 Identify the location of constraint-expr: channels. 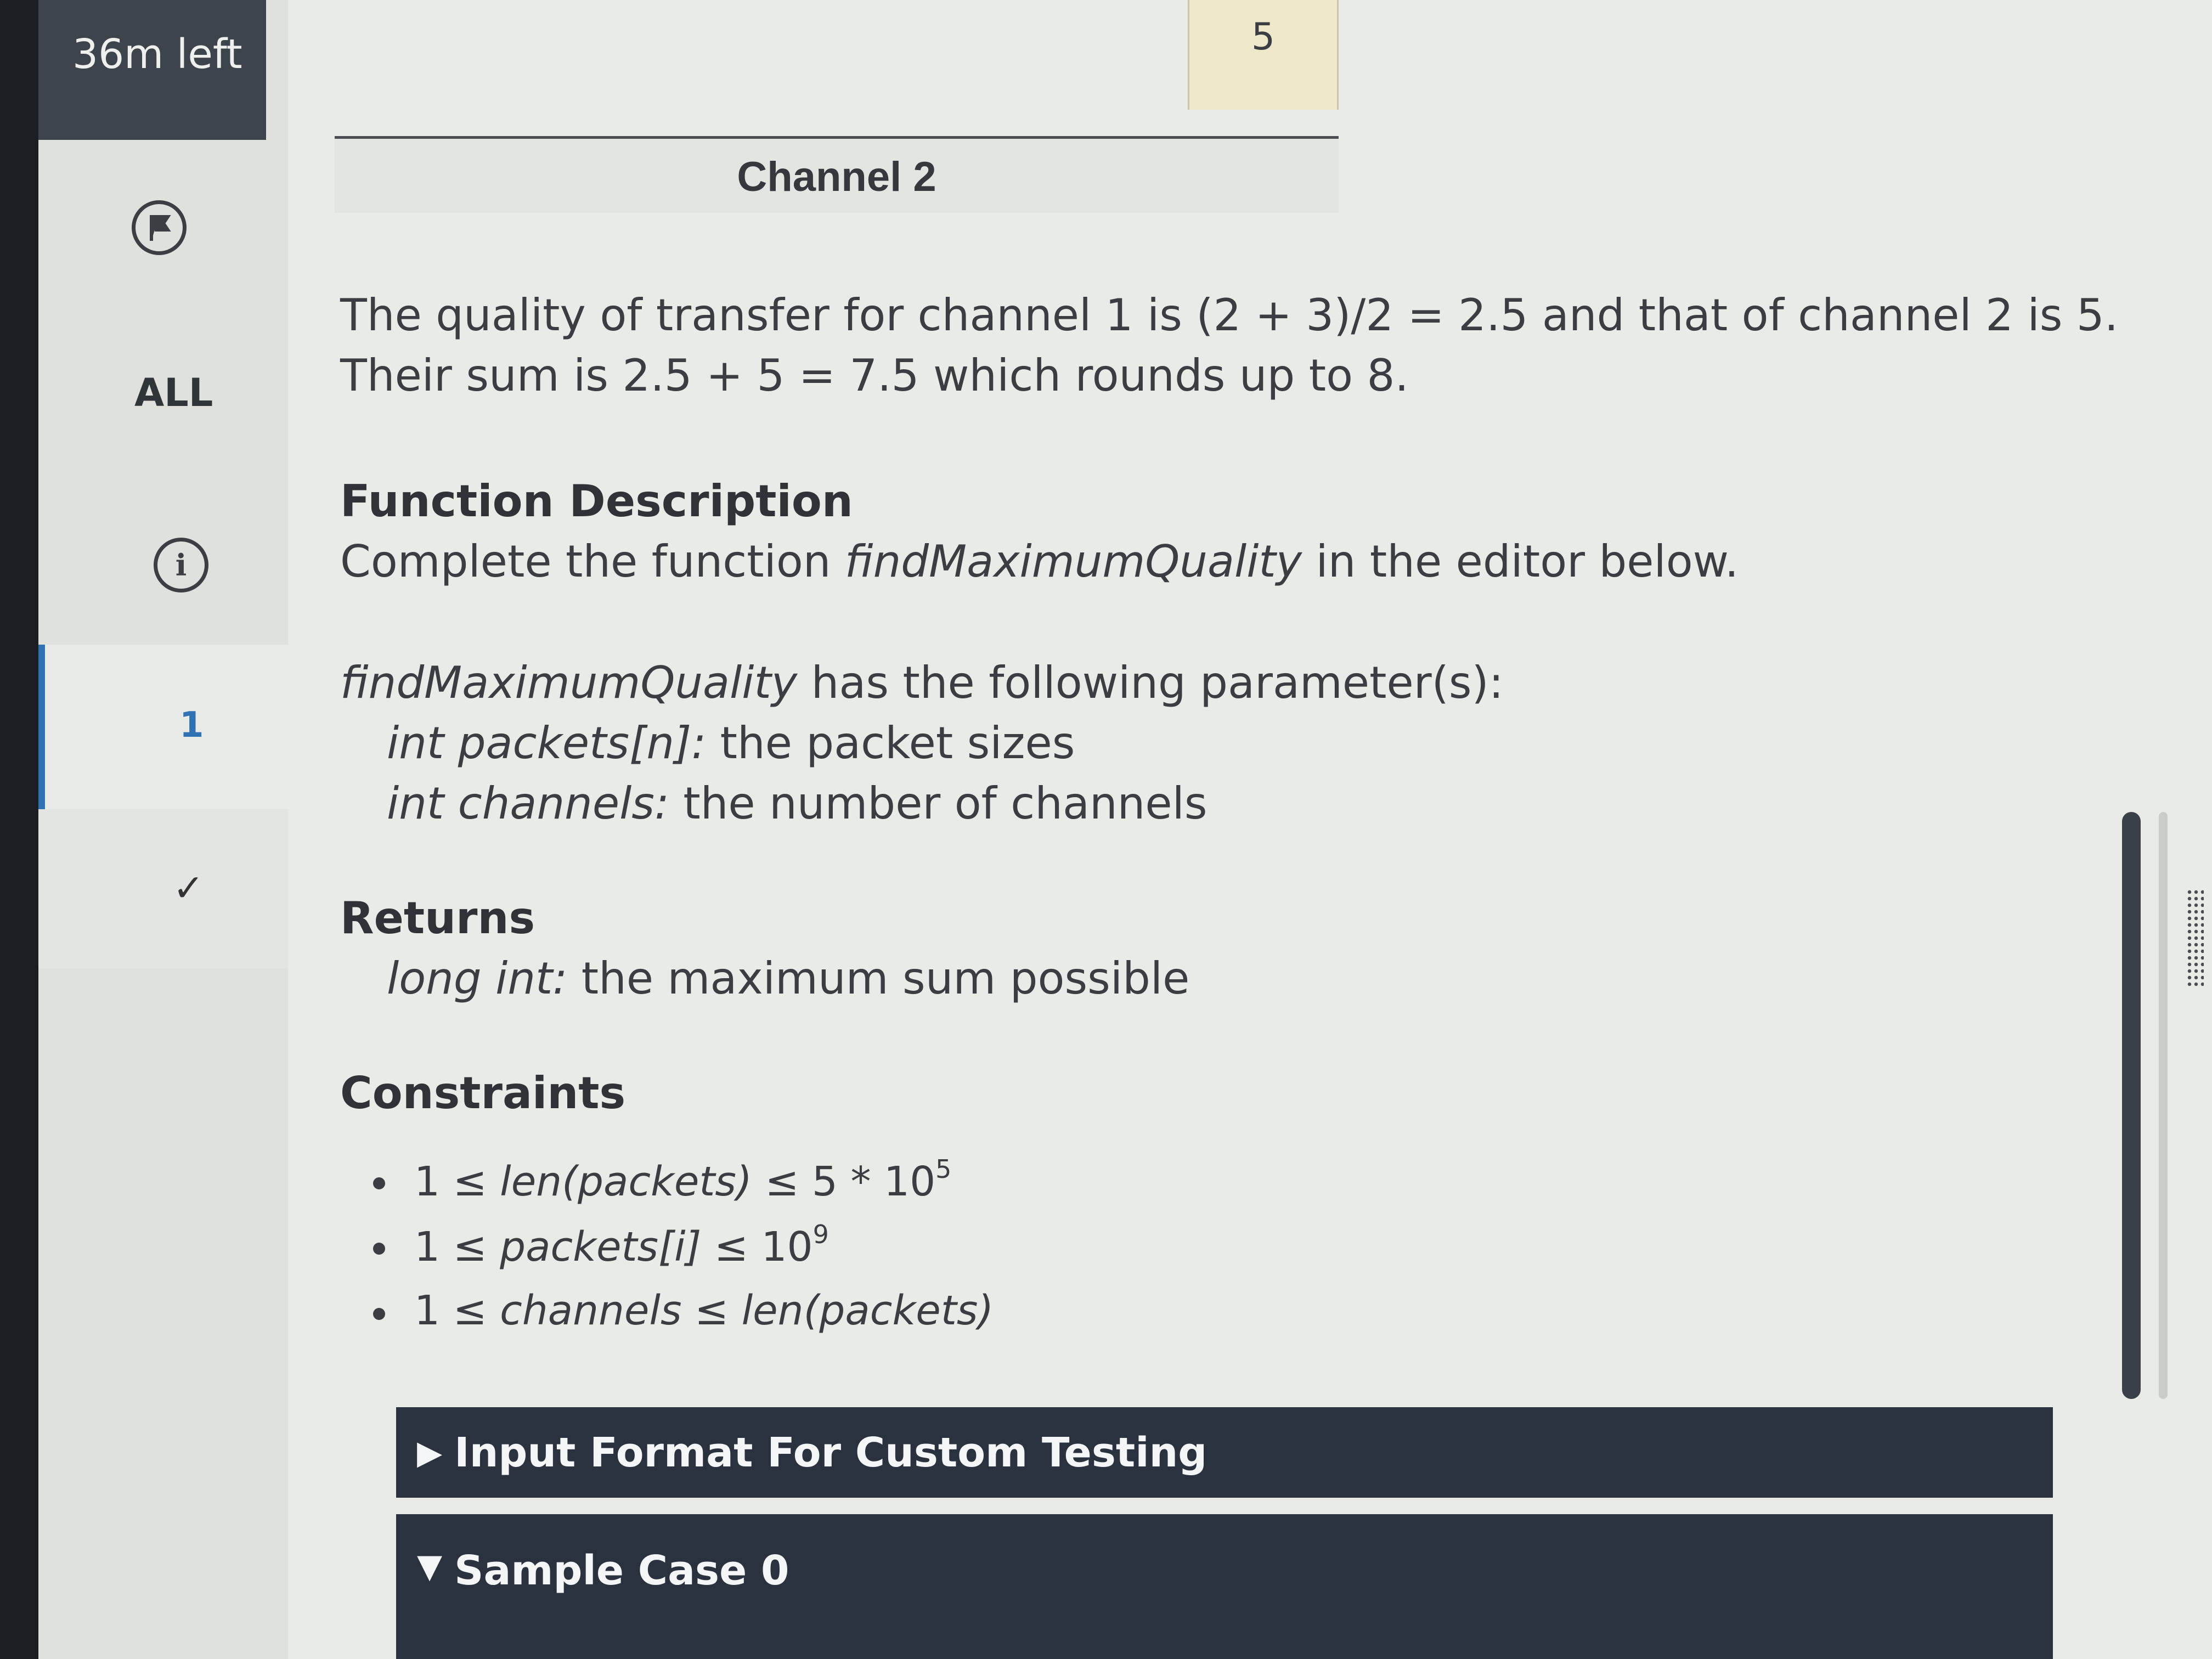
(591, 1311).